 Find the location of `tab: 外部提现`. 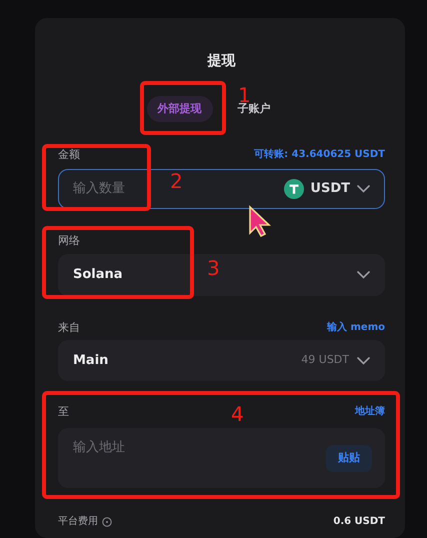

tab: 外部提现 is located at coordinates (179, 109).